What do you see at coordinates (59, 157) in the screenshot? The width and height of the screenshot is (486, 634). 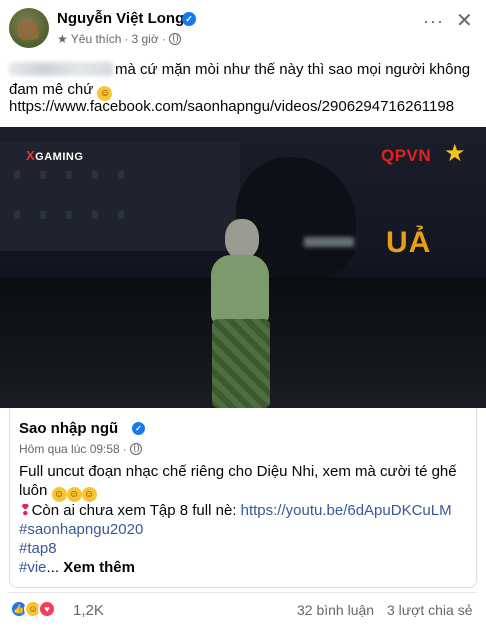 I see `xgaming-text: GAMING` at bounding box center [59, 157].